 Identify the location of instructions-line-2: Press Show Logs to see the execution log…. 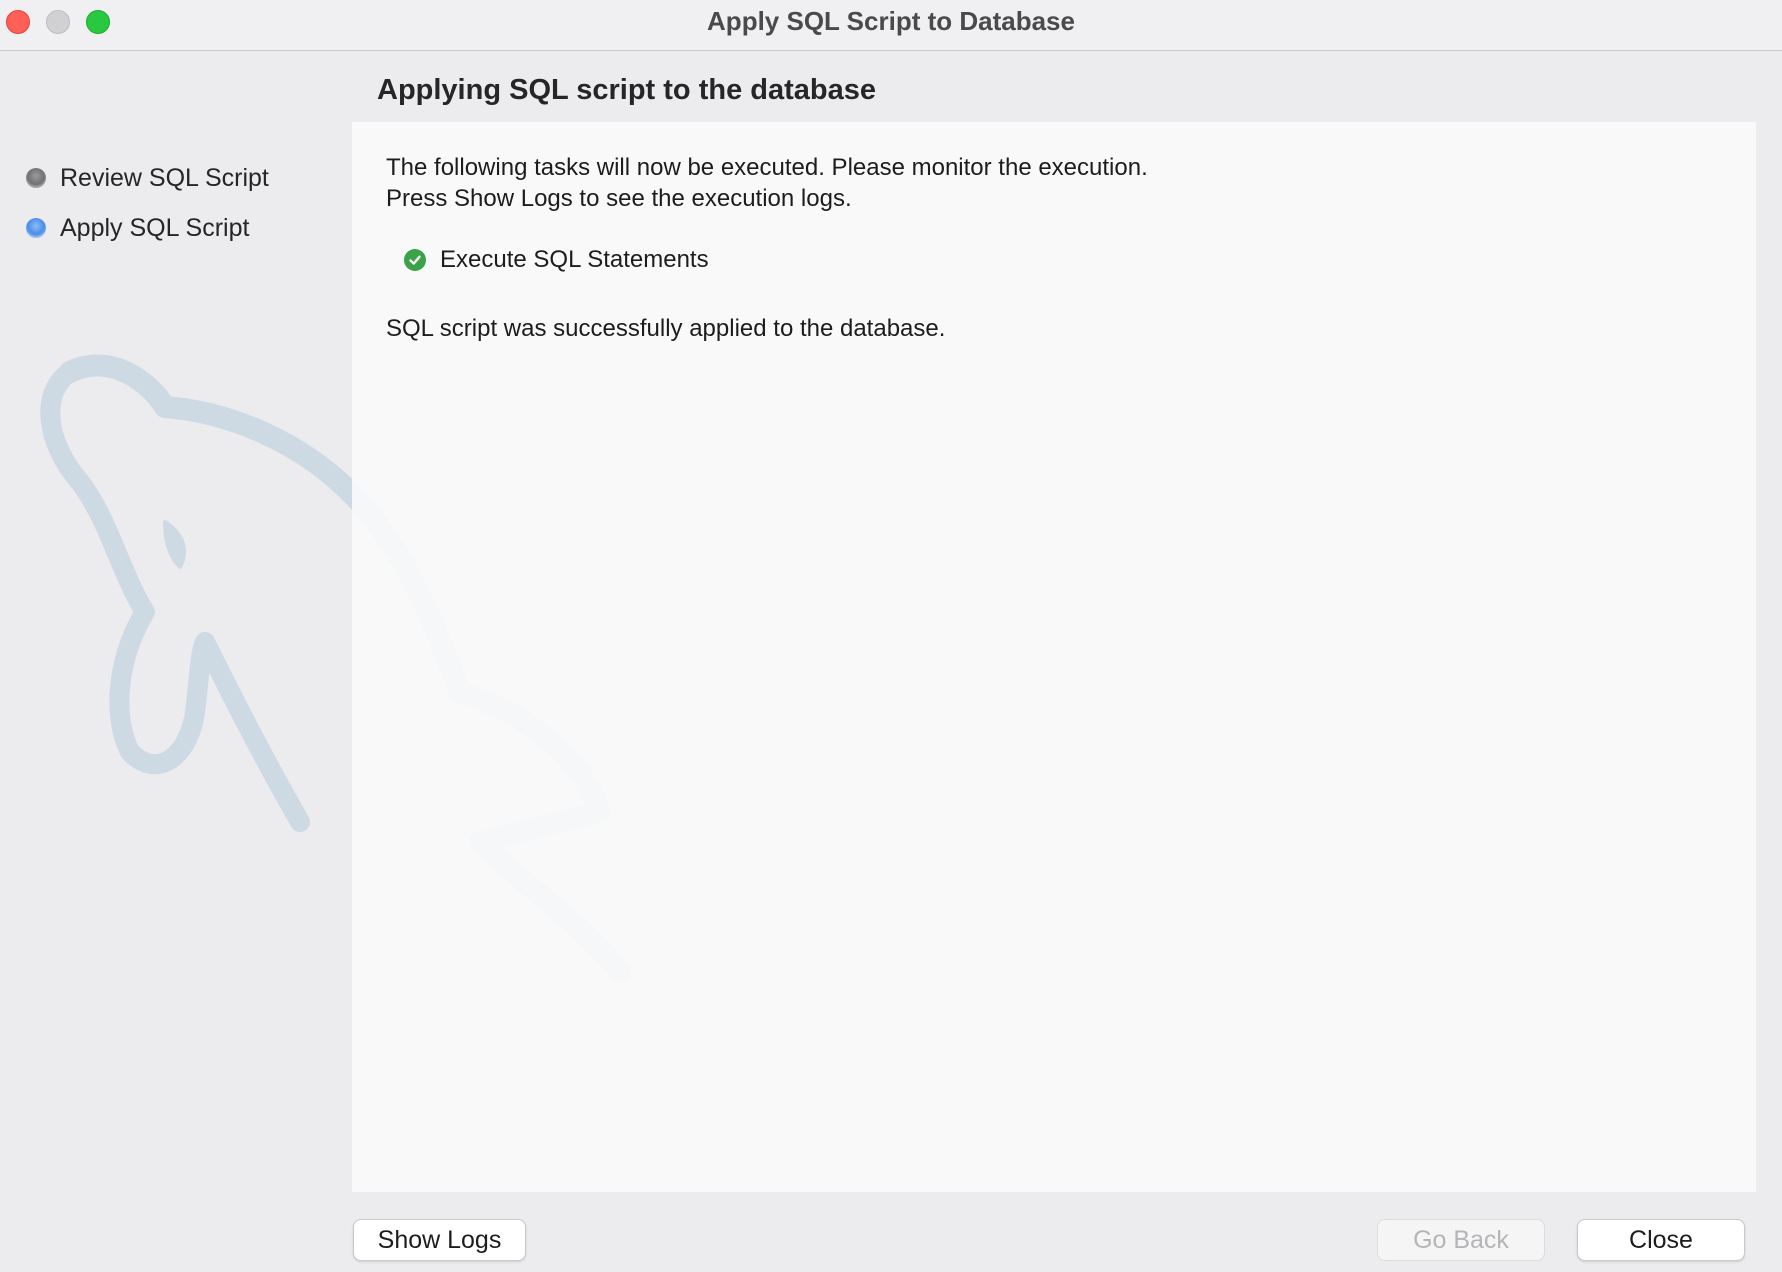
(619, 198).